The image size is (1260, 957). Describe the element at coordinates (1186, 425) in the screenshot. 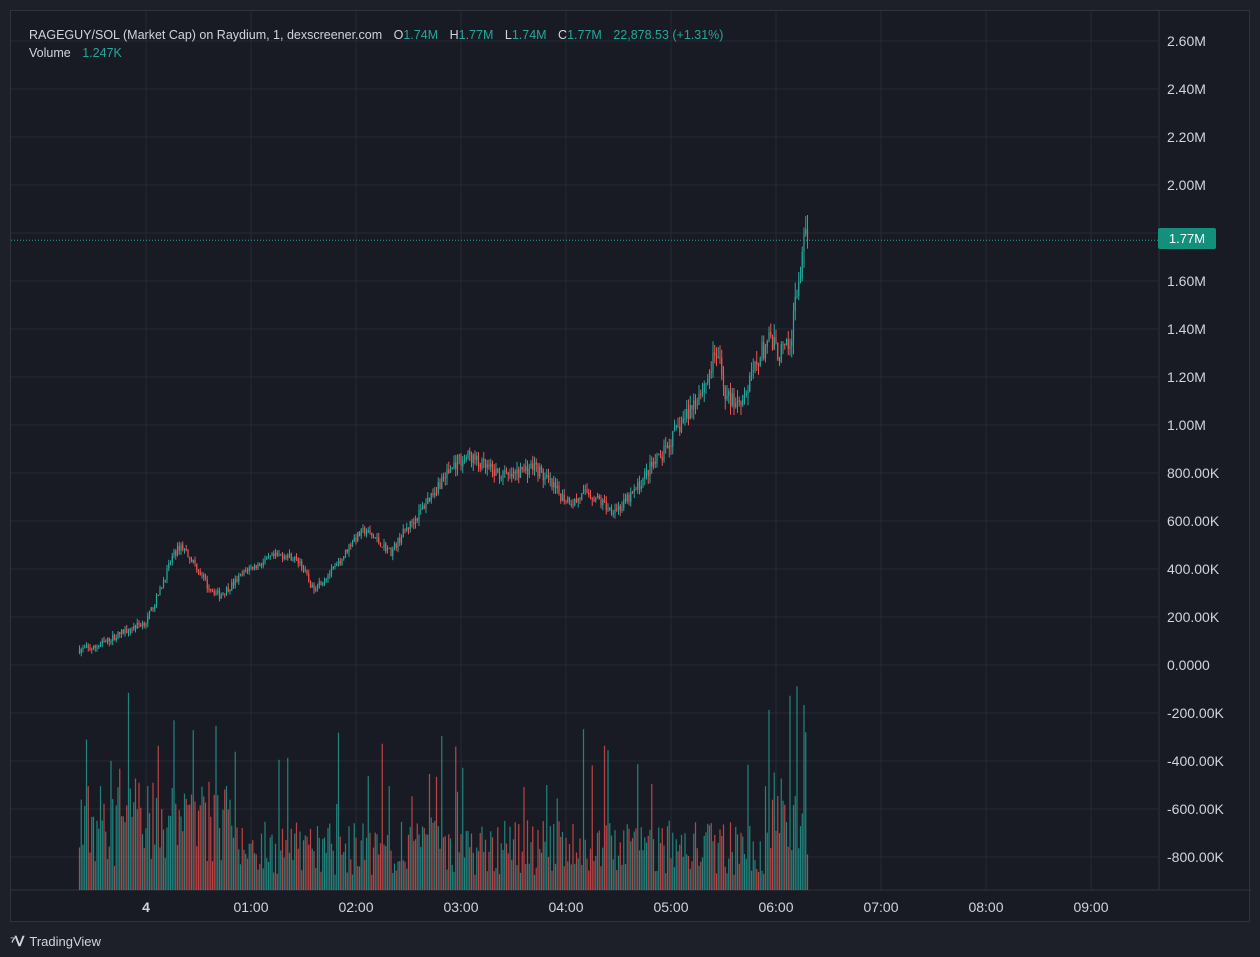

I see `y-tick-label: 1.00M` at that location.